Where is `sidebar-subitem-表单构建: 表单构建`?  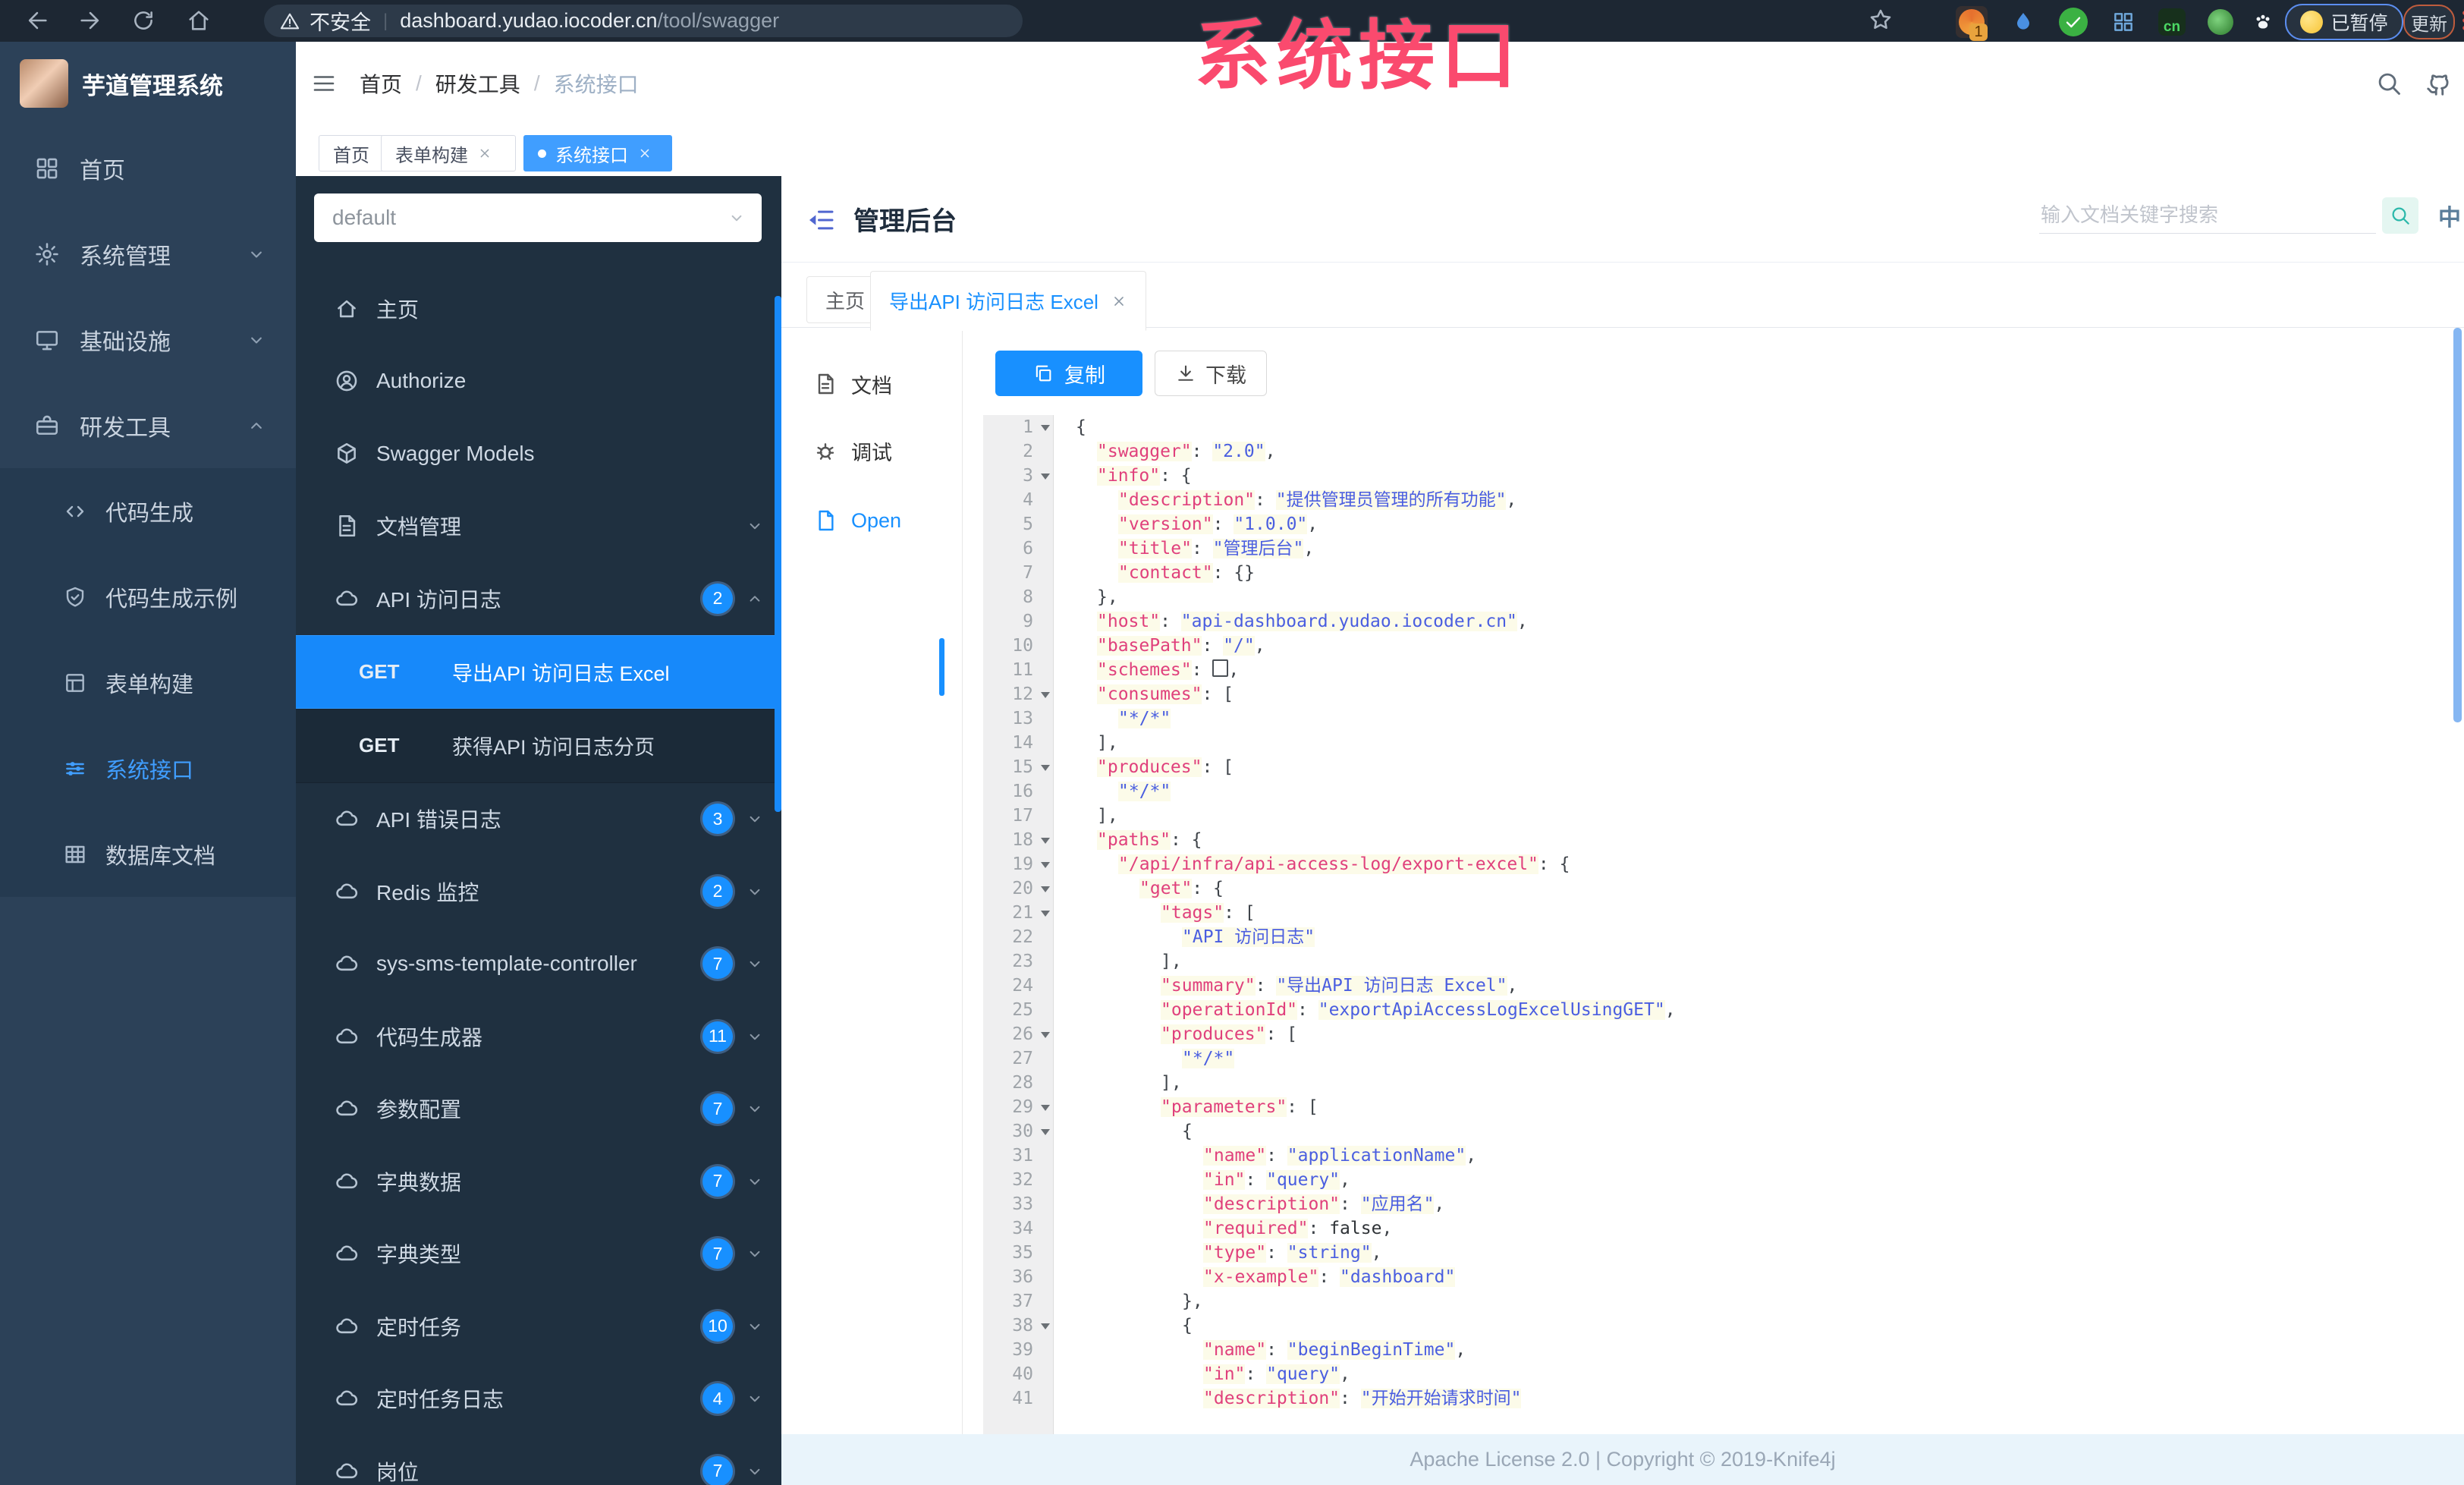
sidebar-subitem-表单构建: 表单构建 is located at coordinates (148, 682).